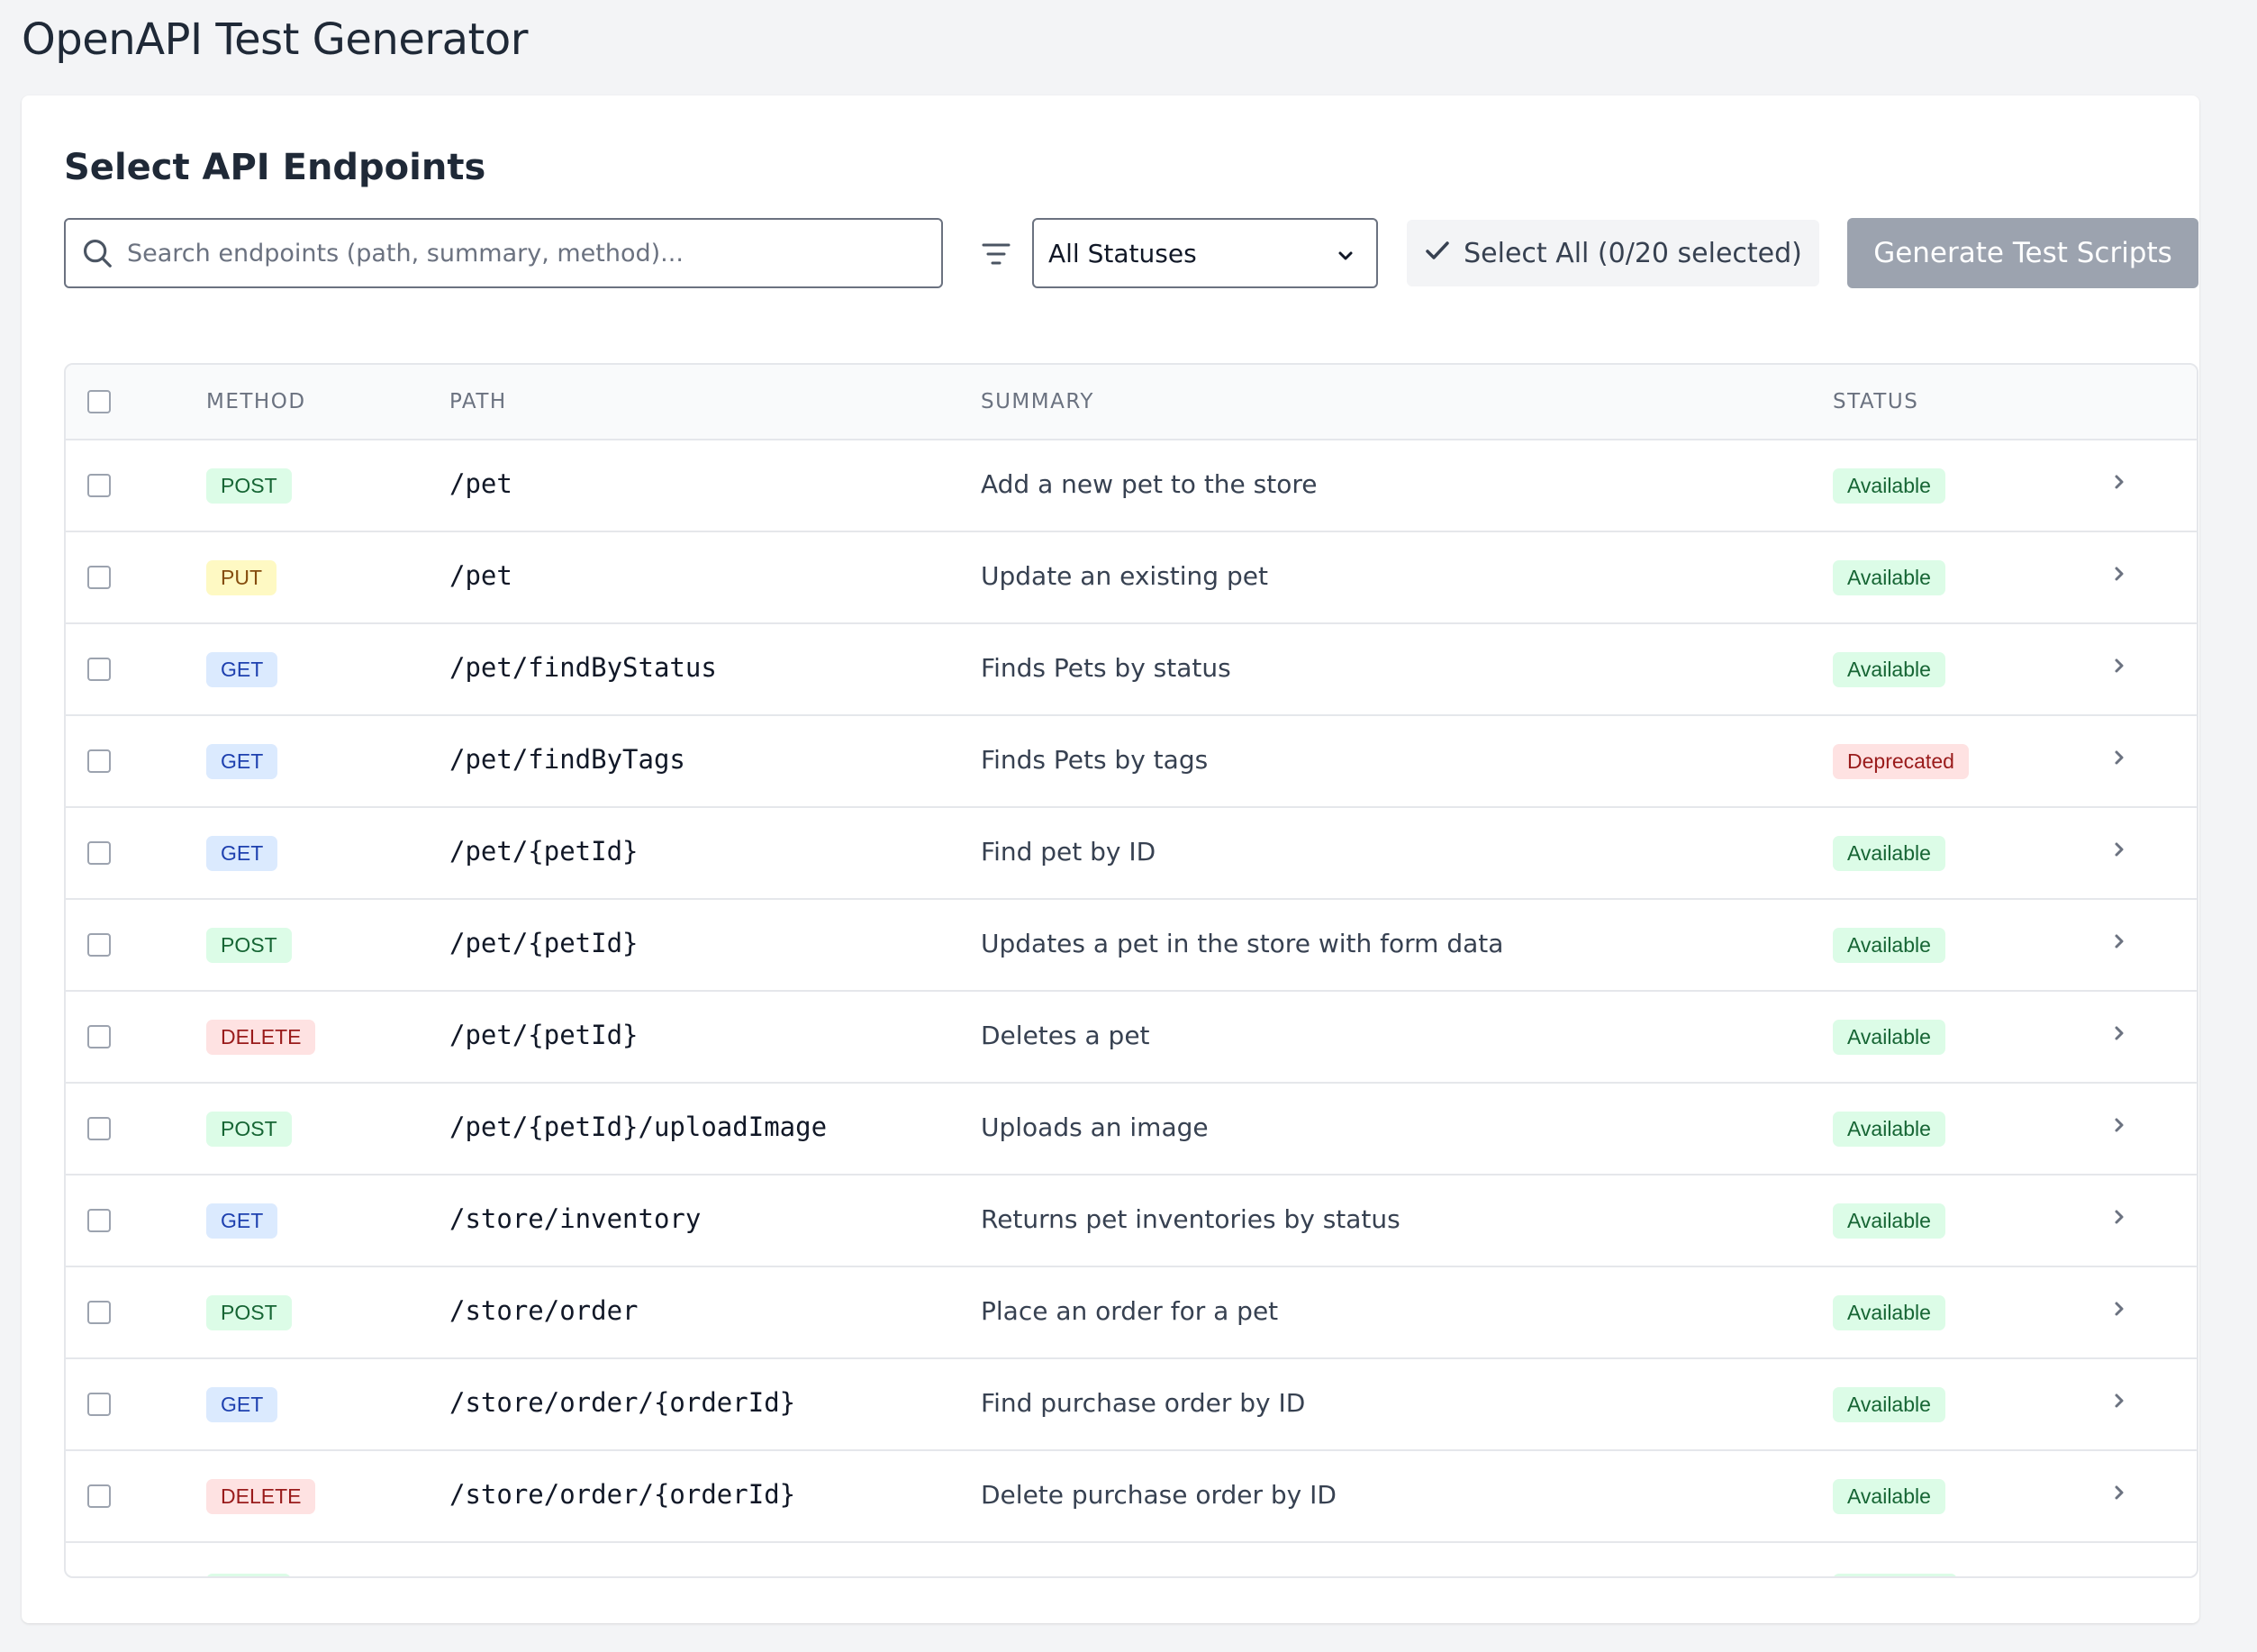 The width and height of the screenshot is (2257, 1652). What do you see at coordinates (241, 577) in the screenshot?
I see `method-badge: PUT` at bounding box center [241, 577].